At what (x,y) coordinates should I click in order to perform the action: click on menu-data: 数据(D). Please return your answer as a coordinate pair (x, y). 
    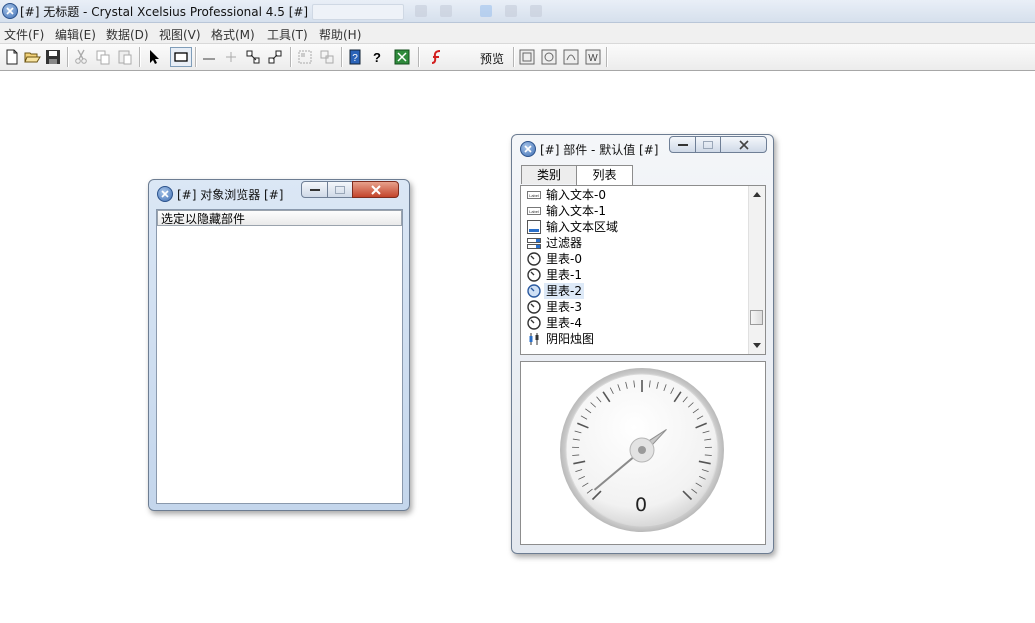
    Looking at the image, I should click on (127, 34).